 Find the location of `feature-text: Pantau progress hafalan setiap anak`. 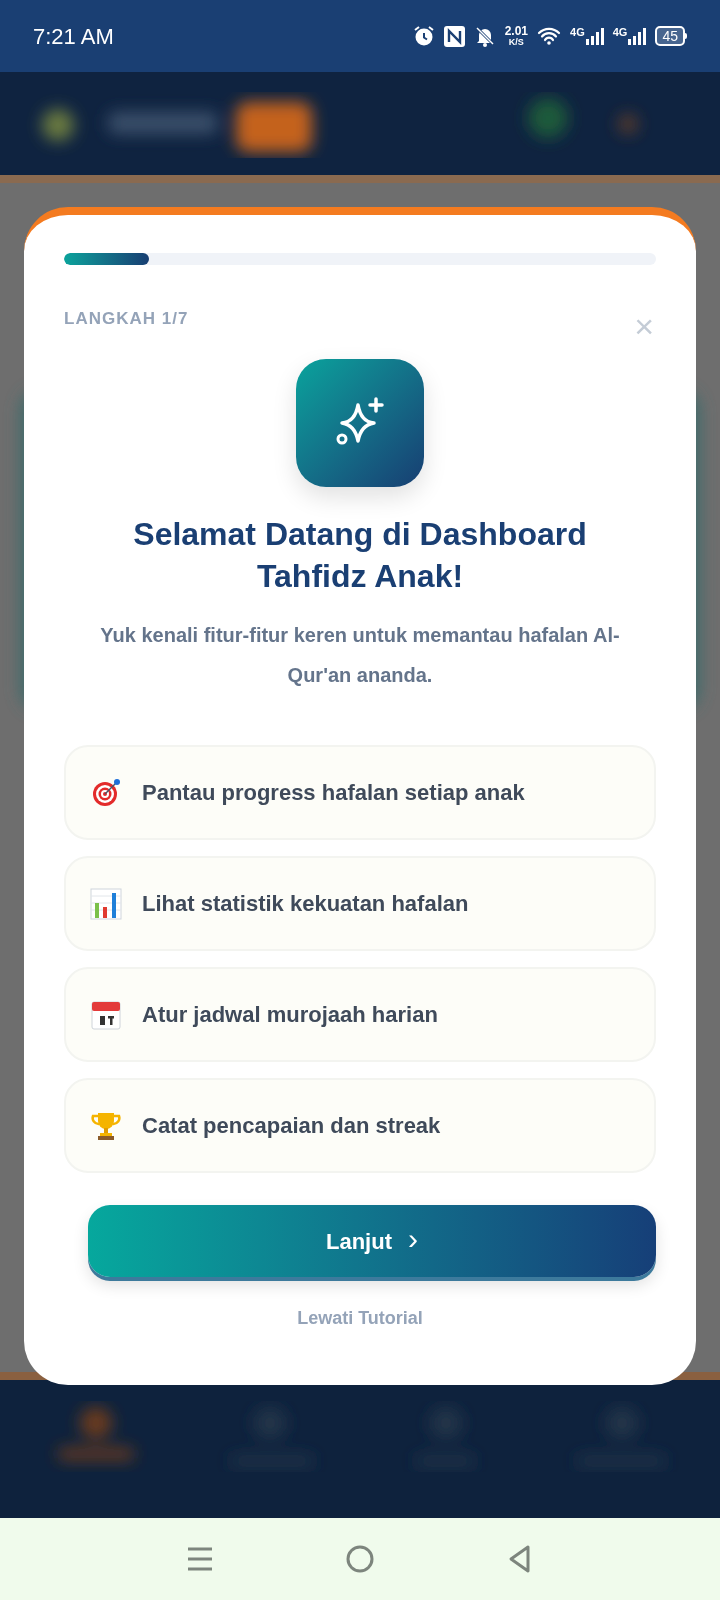

feature-text: Pantau progress hafalan setiap anak is located at coordinates (333, 793).